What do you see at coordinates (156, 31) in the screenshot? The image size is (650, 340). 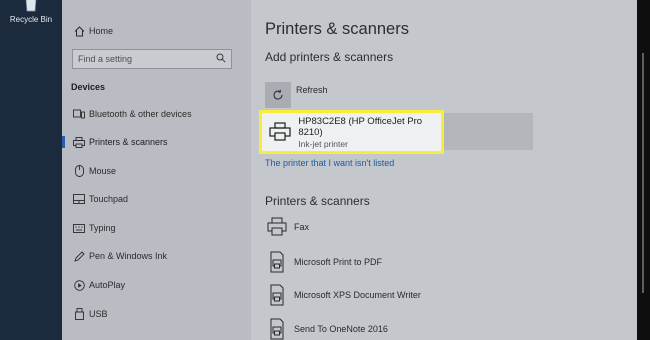 I see `sidebar-item-home: Home` at bounding box center [156, 31].